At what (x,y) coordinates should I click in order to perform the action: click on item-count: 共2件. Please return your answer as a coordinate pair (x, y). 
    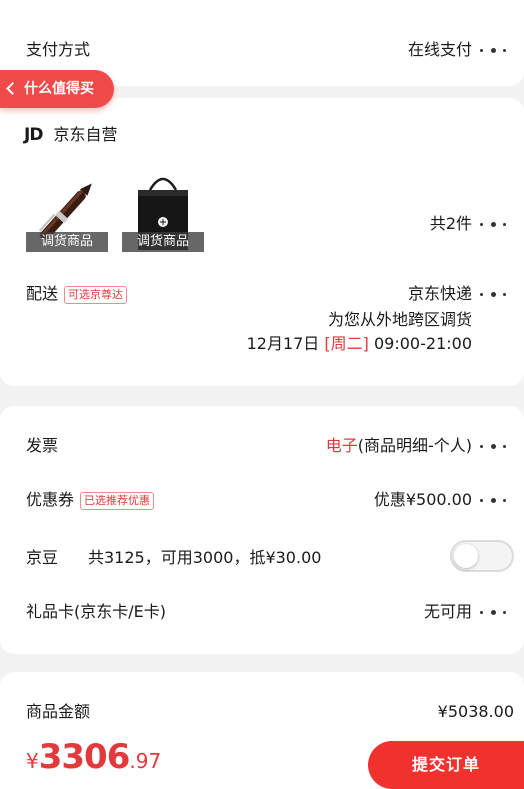
    Looking at the image, I should click on (450, 223).